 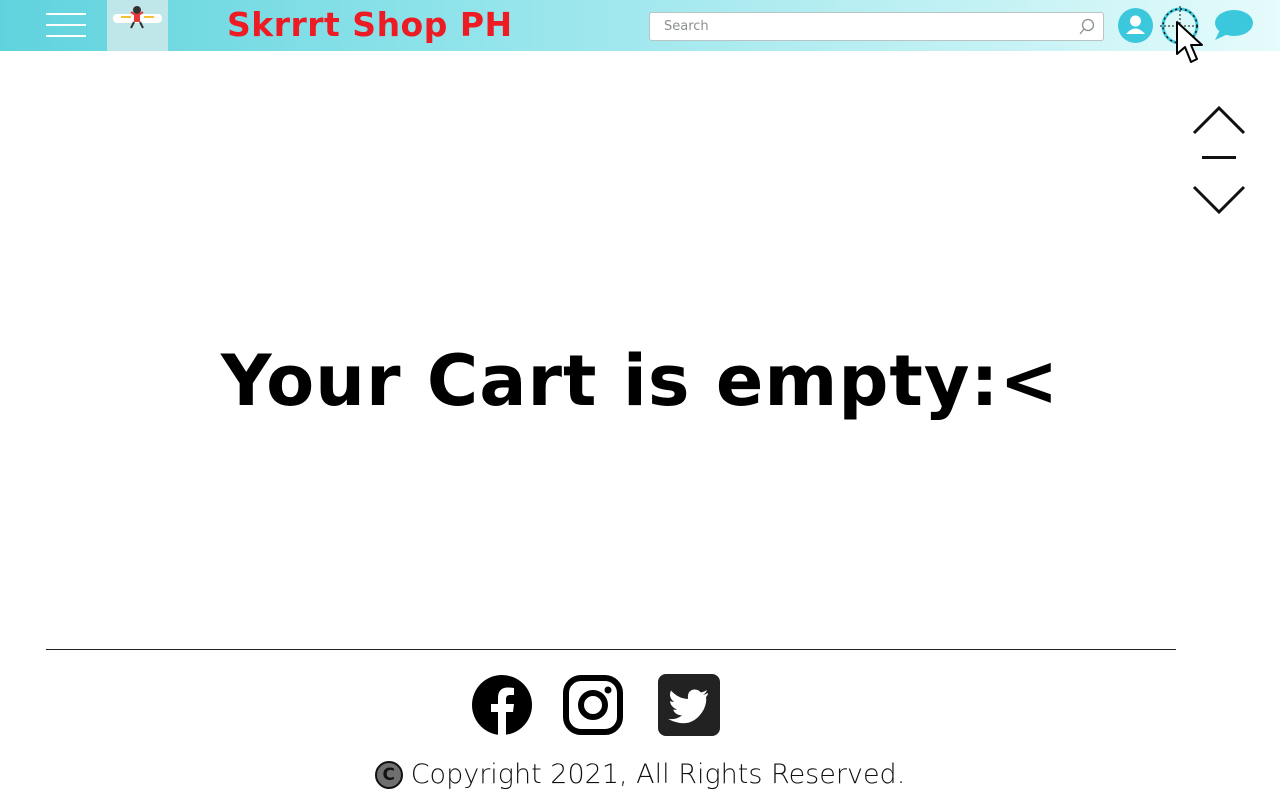 I want to click on scroll-up-chevron-icon, so click(x=1219, y=121).